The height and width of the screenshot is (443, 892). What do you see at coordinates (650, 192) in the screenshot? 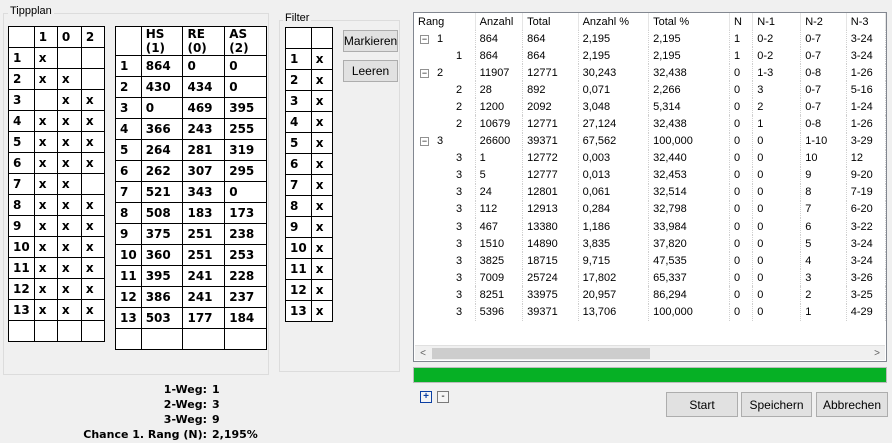
I see `results-row: 3 24 12801 0,061 32,514 0 0 8 7-19` at bounding box center [650, 192].